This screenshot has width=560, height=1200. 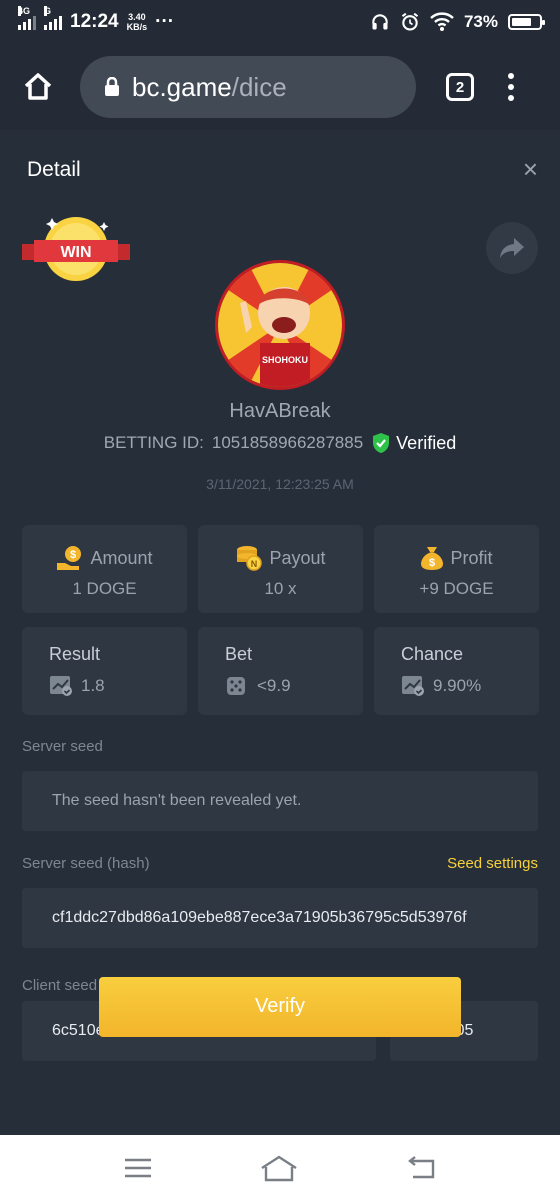 I want to click on coin-hand-icon: $, so click(x=69, y=558).